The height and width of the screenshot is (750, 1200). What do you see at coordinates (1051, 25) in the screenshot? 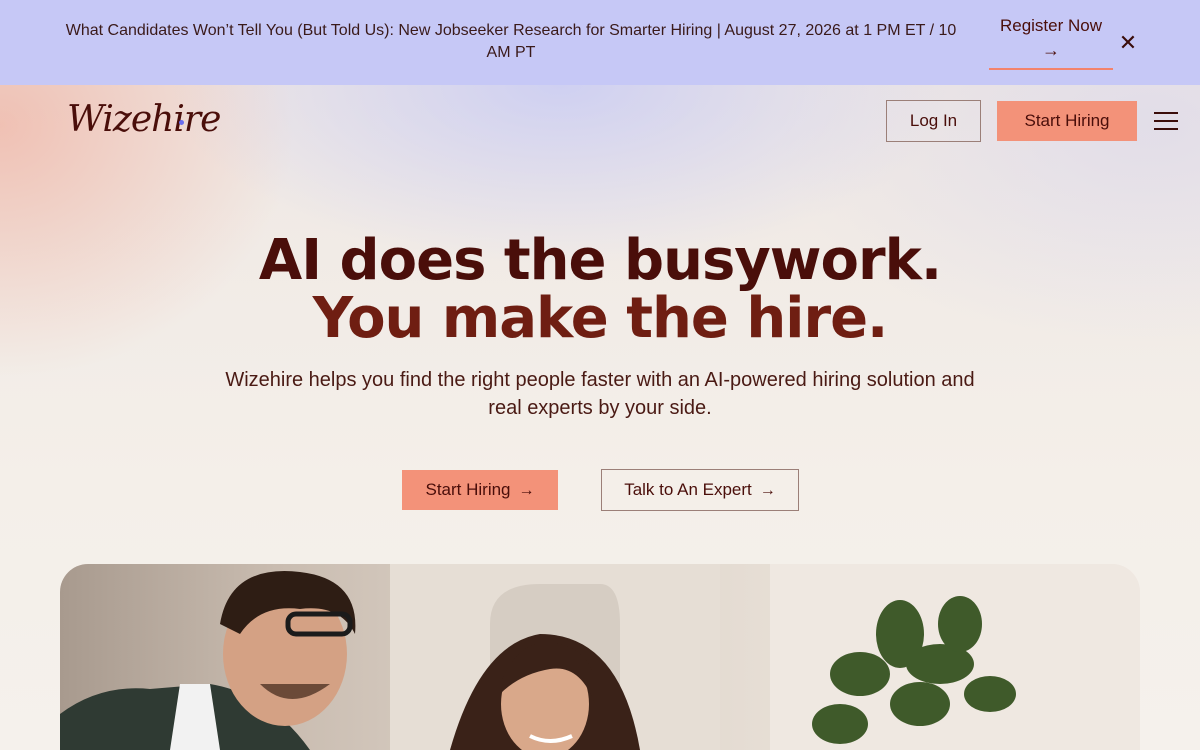
I see `register-now-label: Register Now` at bounding box center [1051, 25].